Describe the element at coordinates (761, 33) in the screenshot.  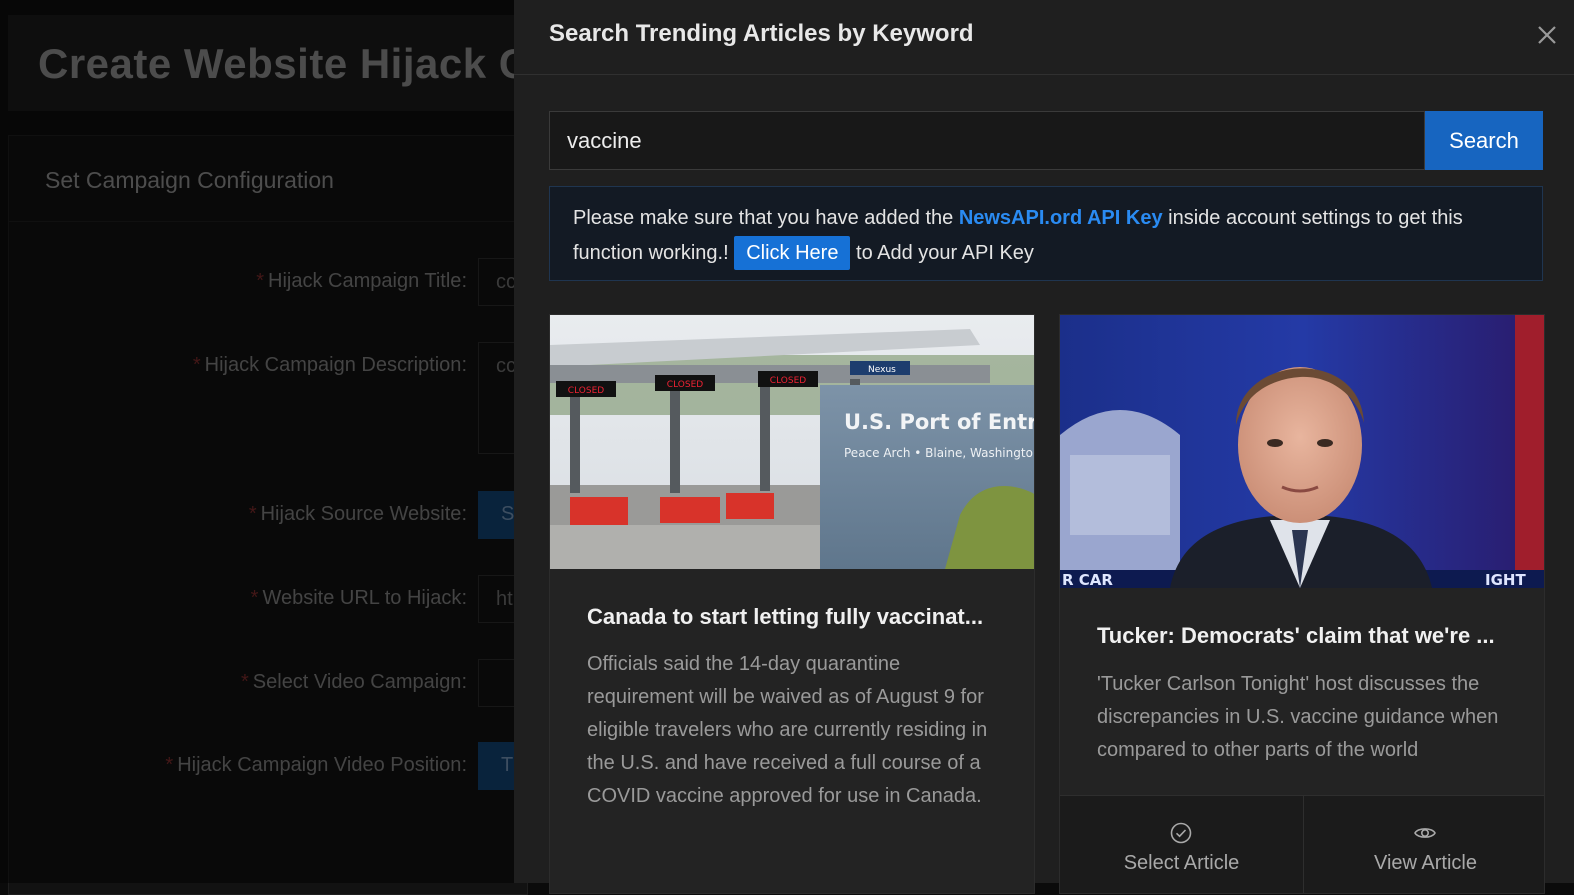
I see `drawer-title: Search Trending Articles by Keyword` at that location.